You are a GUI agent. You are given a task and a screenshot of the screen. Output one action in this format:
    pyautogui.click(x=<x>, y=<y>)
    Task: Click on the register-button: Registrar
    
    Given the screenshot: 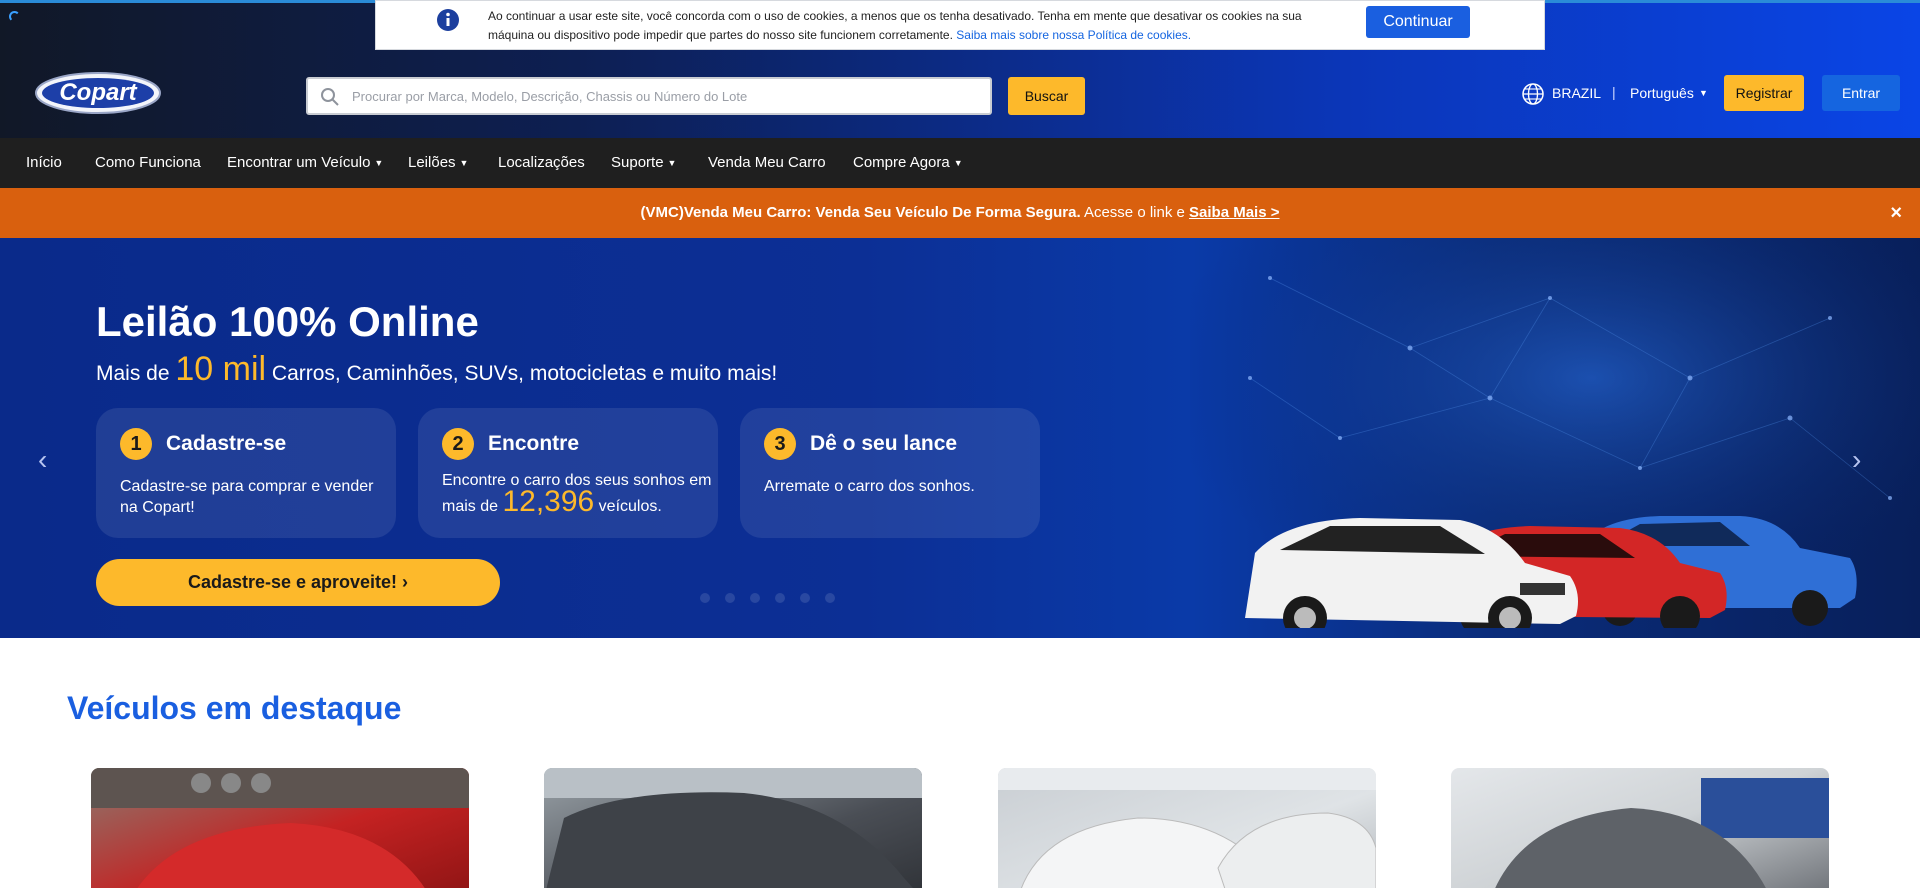 What is the action you would take?
    pyautogui.click(x=1764, y=93)
    